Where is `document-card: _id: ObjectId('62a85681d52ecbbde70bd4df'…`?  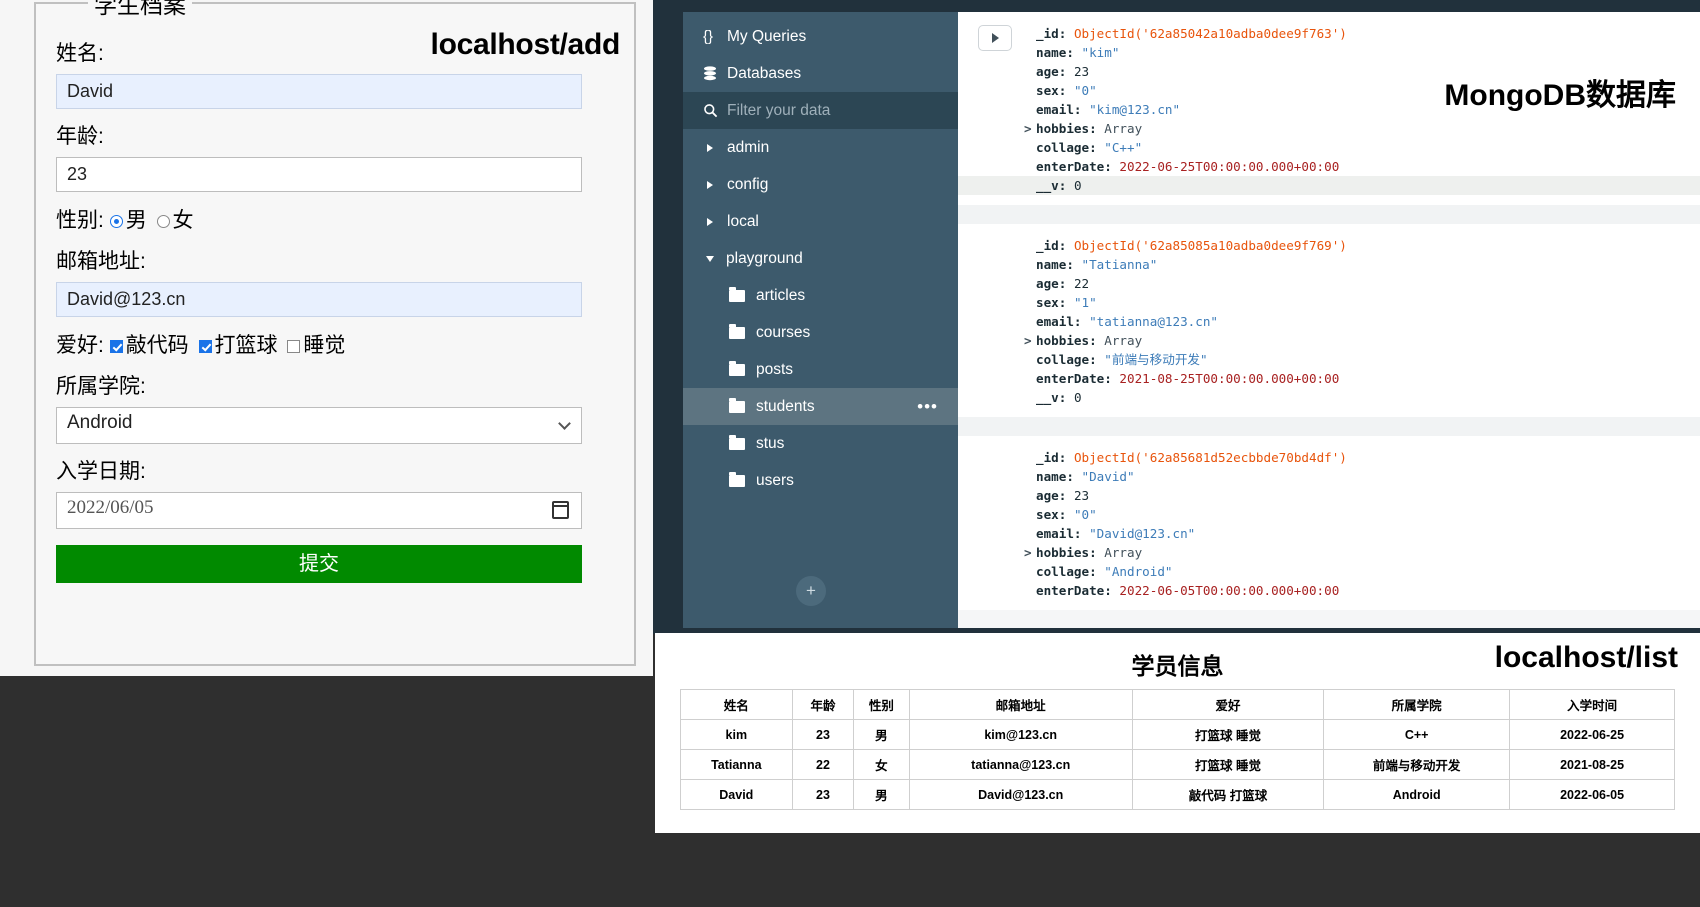 document-card: _id: ObjectId('62a85681d52ecbbde70bd4df'… is located at coordinates (1329, 523).